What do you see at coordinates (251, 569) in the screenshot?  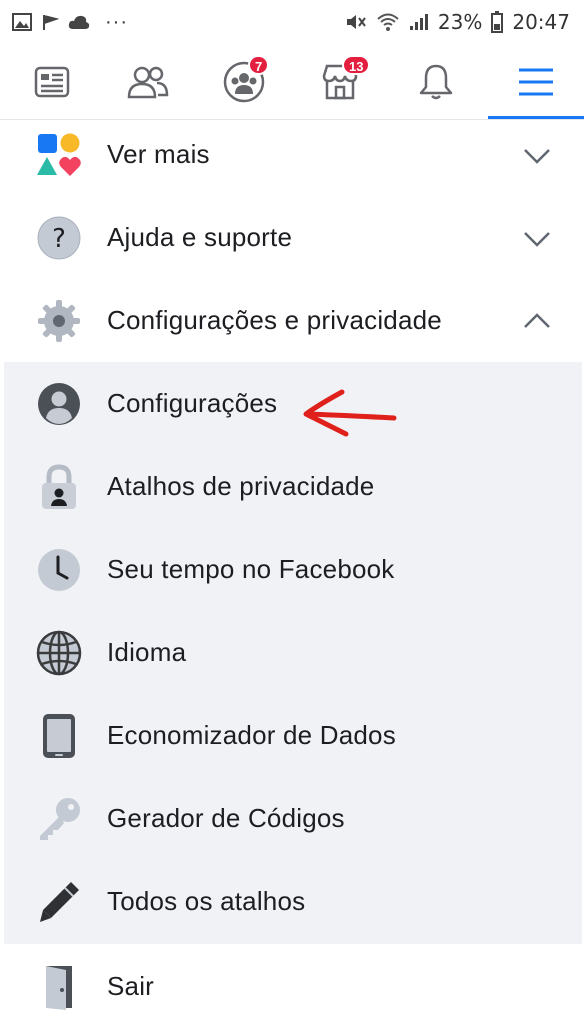 I see `submenu-item-label: Seu tempo no Facebook` at bounding box center [251, 569].